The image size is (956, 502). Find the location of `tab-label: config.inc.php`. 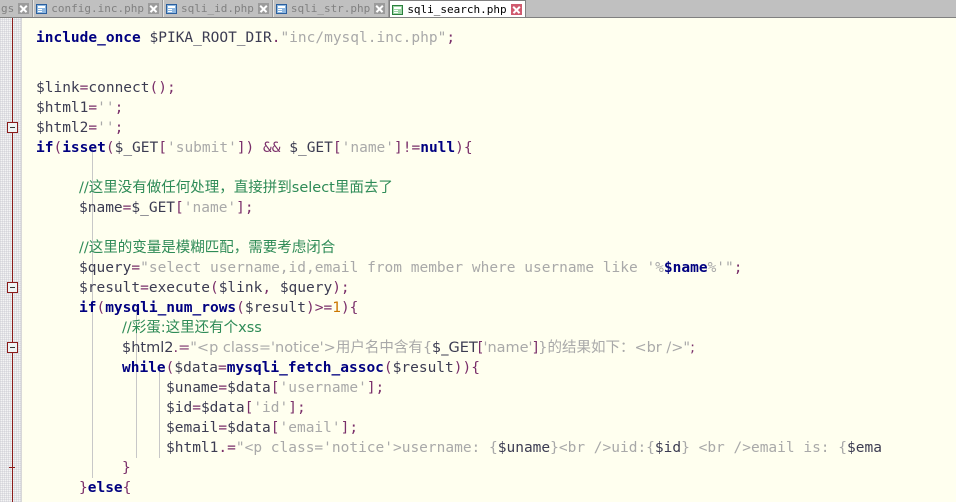

tab-label: config.inc.php is located at coordinates (97, 8).